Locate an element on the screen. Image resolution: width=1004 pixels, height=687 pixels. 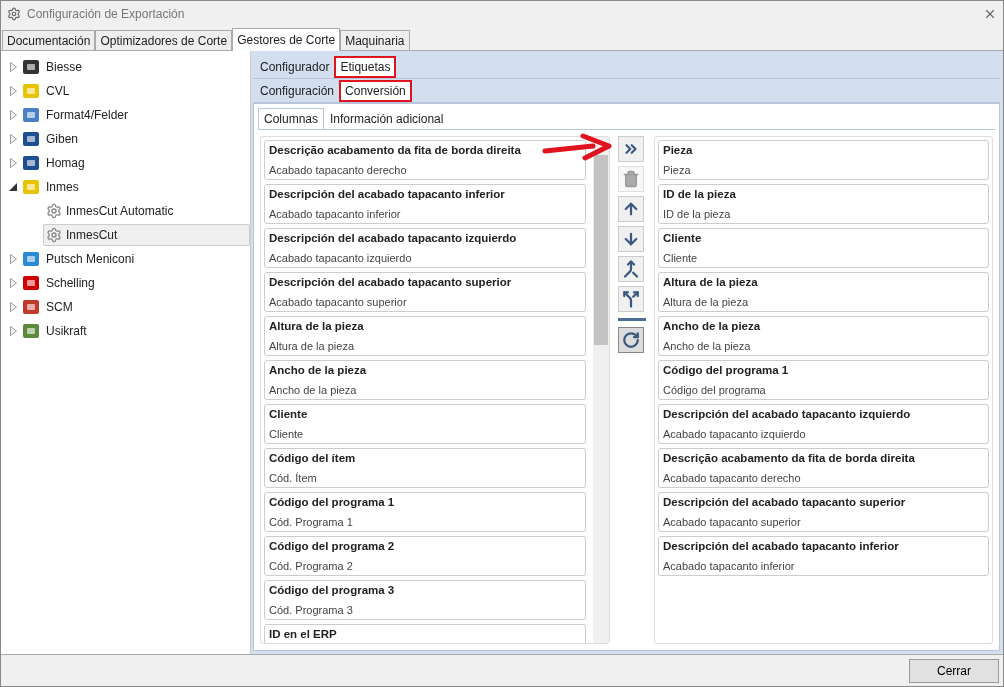
column-card: Código del programa 1 Cód. Programa 1 is located at coordinates (425, 512).